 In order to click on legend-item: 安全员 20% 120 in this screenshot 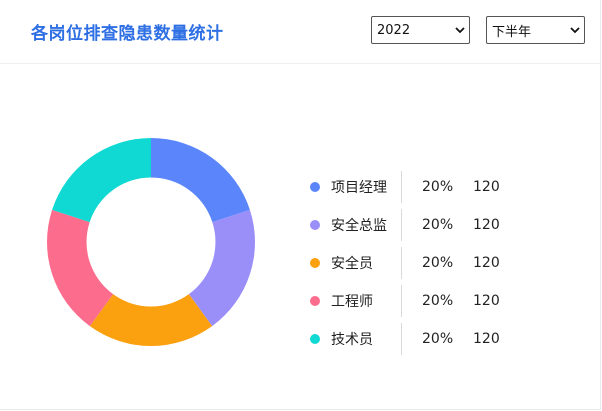, I will do `click(440, 263)`.